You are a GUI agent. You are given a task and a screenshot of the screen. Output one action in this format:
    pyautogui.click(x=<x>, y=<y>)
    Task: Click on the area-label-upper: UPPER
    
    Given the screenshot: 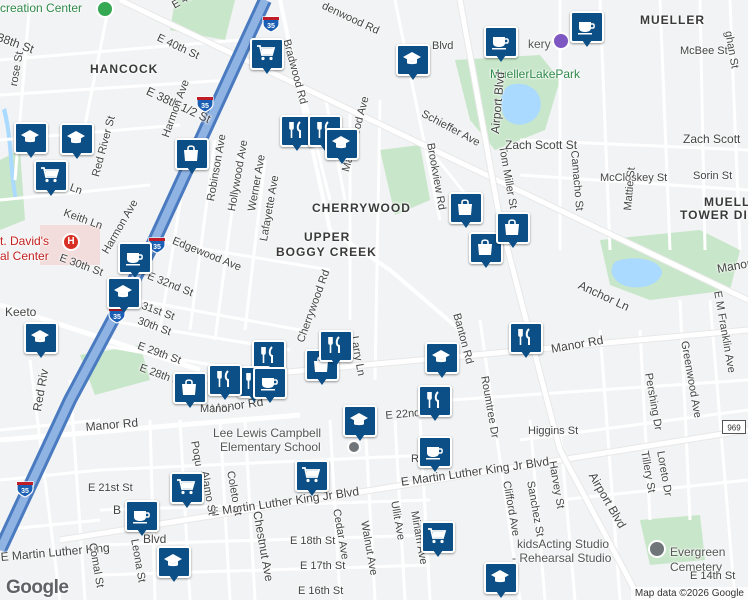 What is the action you would take?
    pyautogui.click(x=327, y=237)
    